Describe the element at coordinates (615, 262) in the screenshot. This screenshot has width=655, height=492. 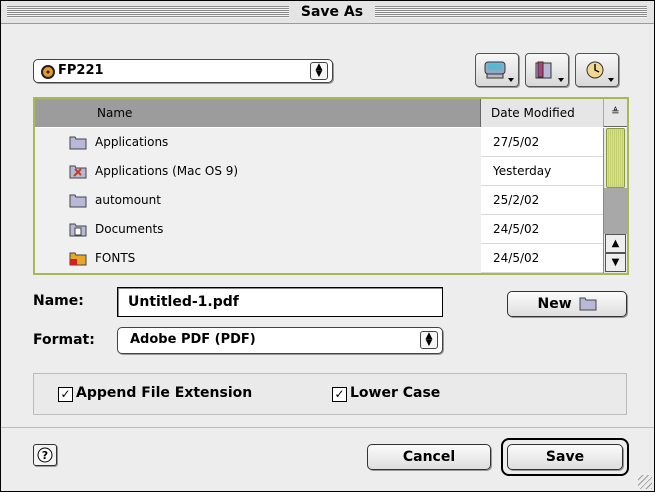
I see `scroll-down-icon: ▼` at that location.